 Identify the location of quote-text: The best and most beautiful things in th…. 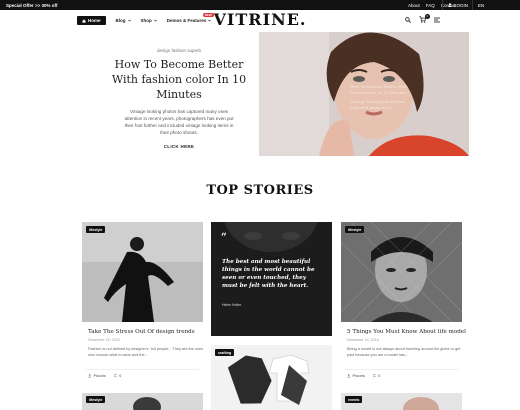
(268, 274).